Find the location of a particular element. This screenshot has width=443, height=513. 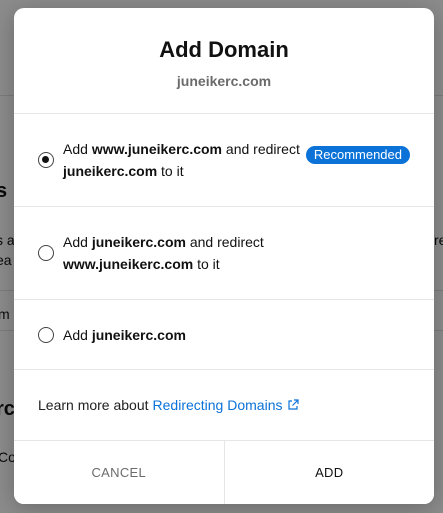

redirecting-domains-link: Redirecting Domains is located at coordinates (226, 405).